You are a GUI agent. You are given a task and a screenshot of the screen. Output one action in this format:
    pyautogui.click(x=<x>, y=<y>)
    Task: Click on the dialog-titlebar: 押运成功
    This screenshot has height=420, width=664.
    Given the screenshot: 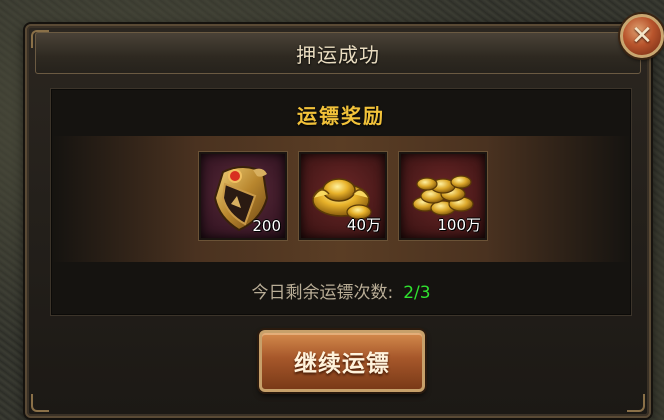 What is the action you would take?
    pyautogui.click(x=338, y=53)
    